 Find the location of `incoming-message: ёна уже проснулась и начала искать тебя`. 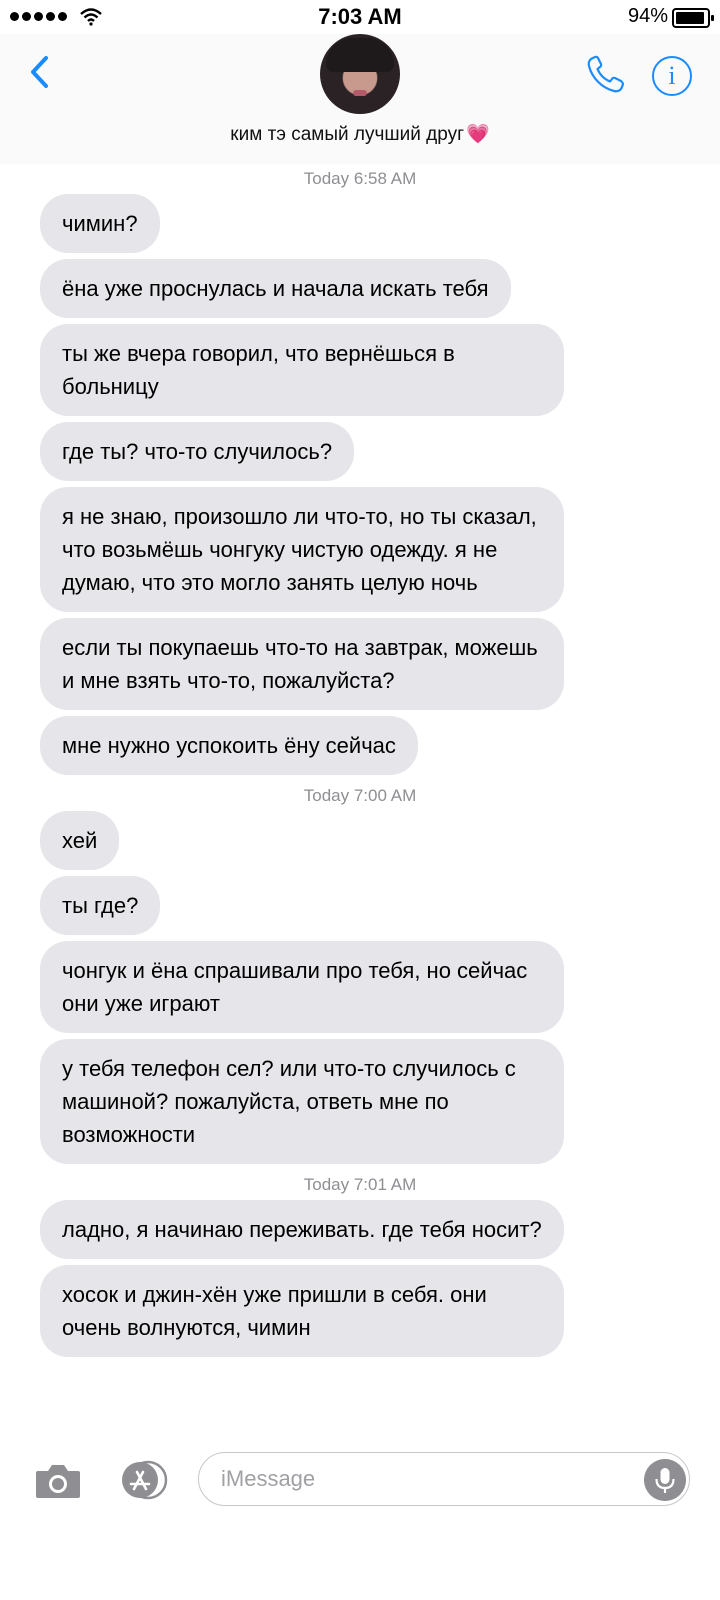

incoming-message: ёна уже проснулась и начала искать тебя is located at coordinates (275, 288).